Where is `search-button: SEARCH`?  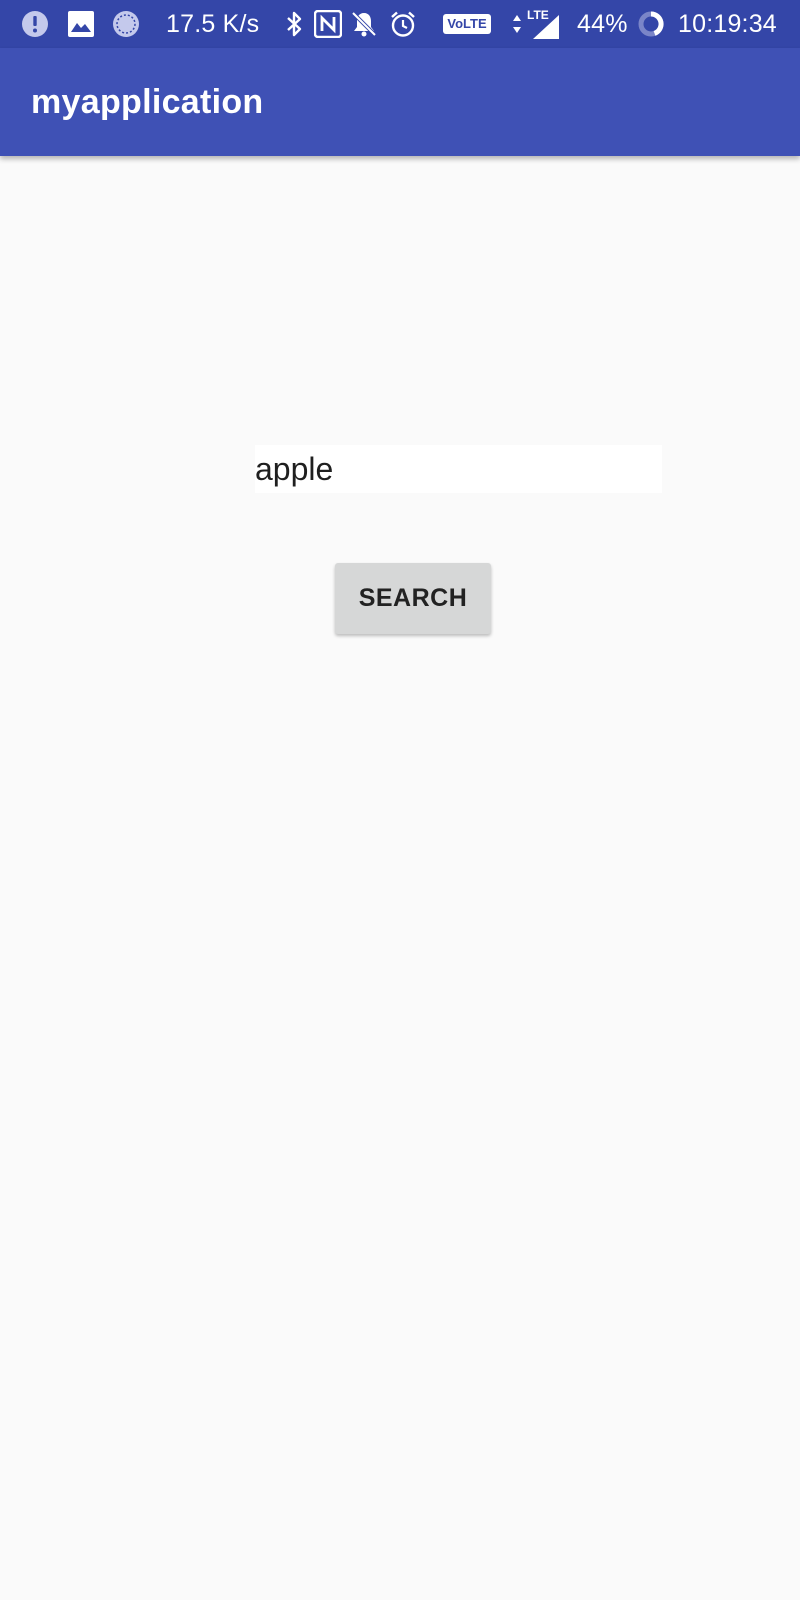
search-button: SEARCH is located at coordinates (413, 598).